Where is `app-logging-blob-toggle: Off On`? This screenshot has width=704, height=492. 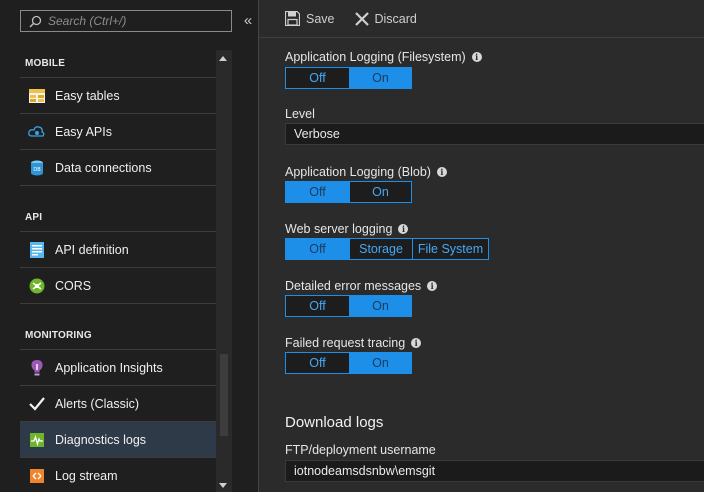
app-logging-blob-toggle: Off On is located at coordinates (348, 192).